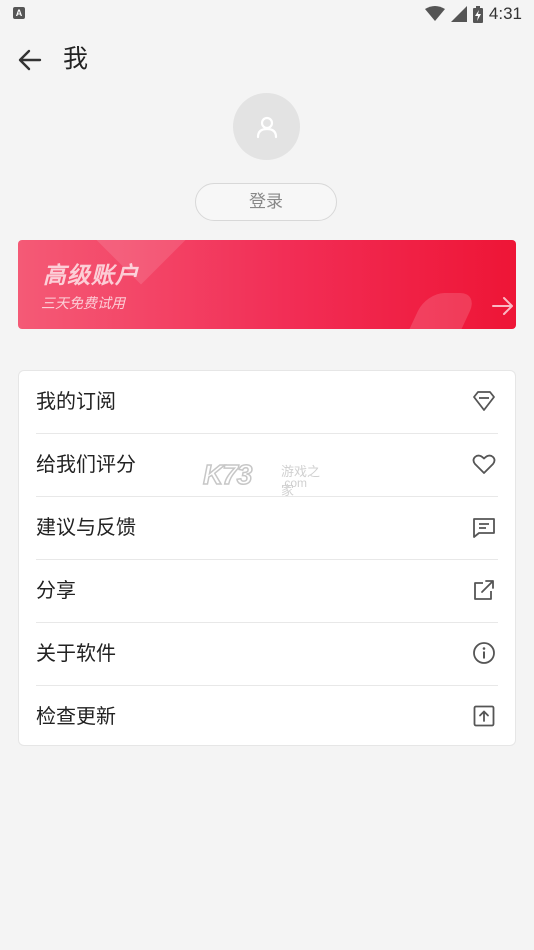 This screenshot has height=950, width=534. What do you see at coordinates (484, 653) in the screenshot?
I see `info-icon` at bounding box center [484, 653].